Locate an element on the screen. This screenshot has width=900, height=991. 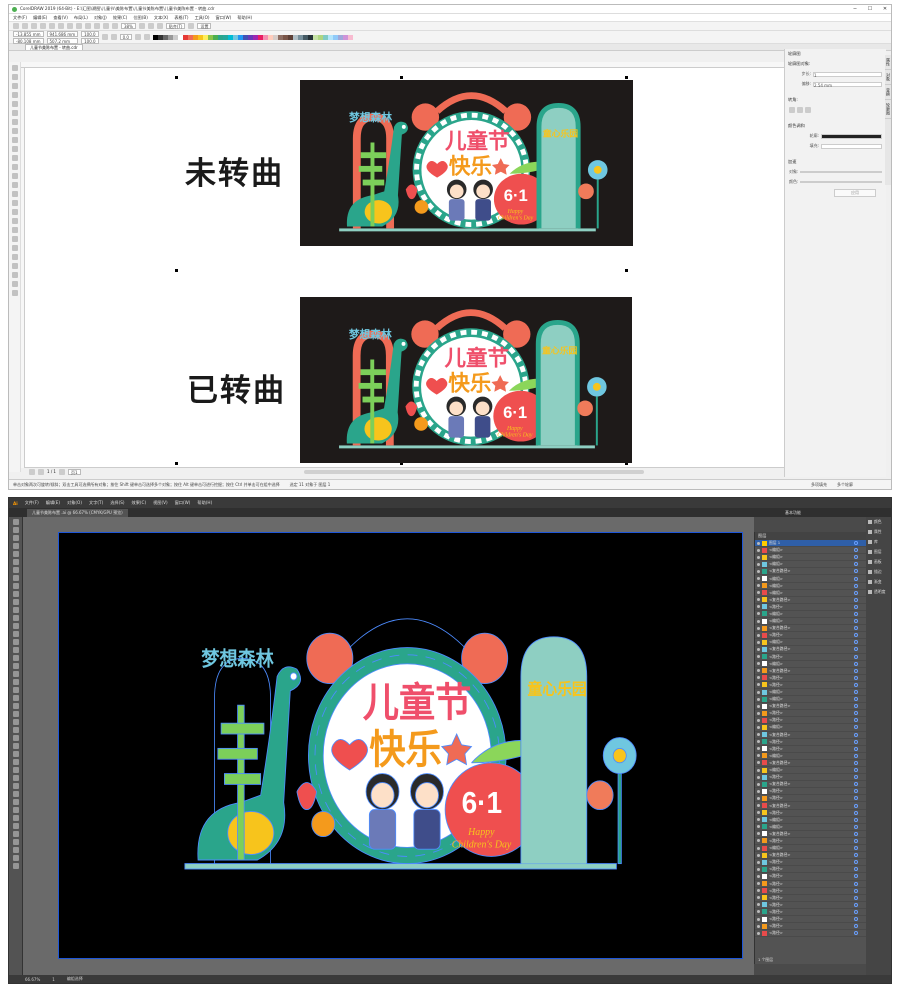
width-field: 941.686 mm is located at coordinates (62, 33).